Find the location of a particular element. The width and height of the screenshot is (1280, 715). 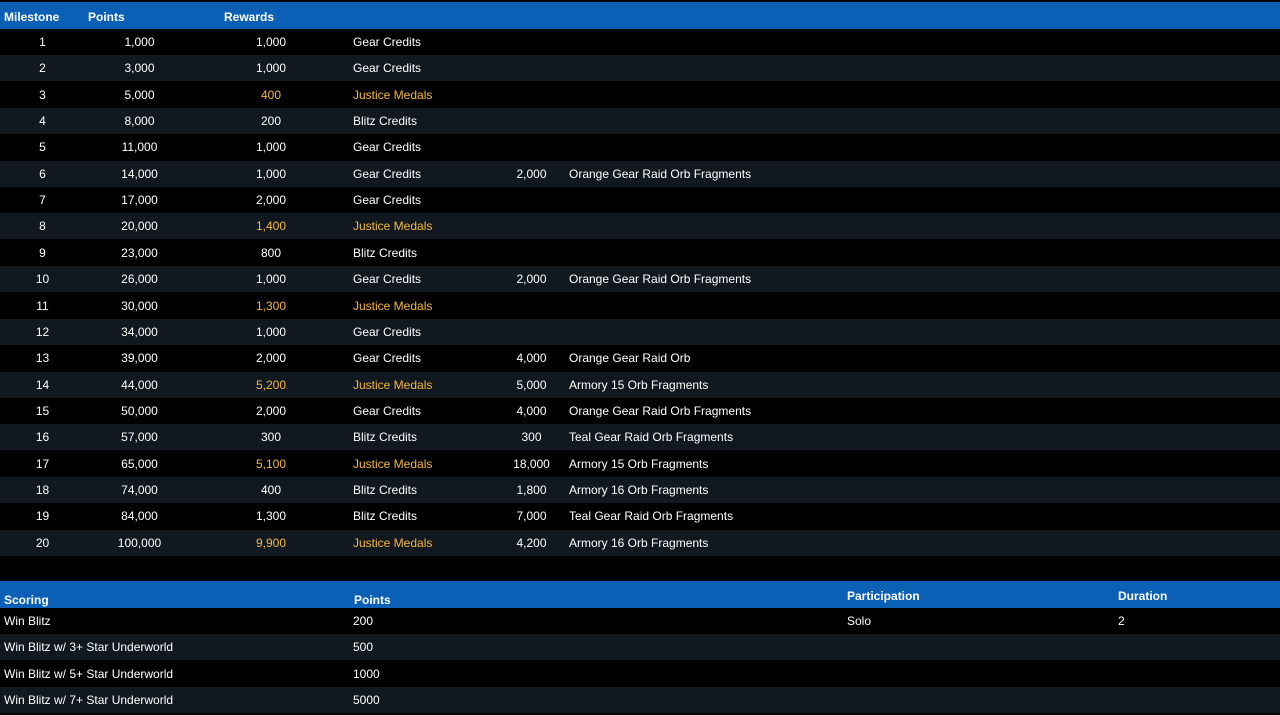

reward1-amount-cell: 800 is located at coordinates (271, 252).